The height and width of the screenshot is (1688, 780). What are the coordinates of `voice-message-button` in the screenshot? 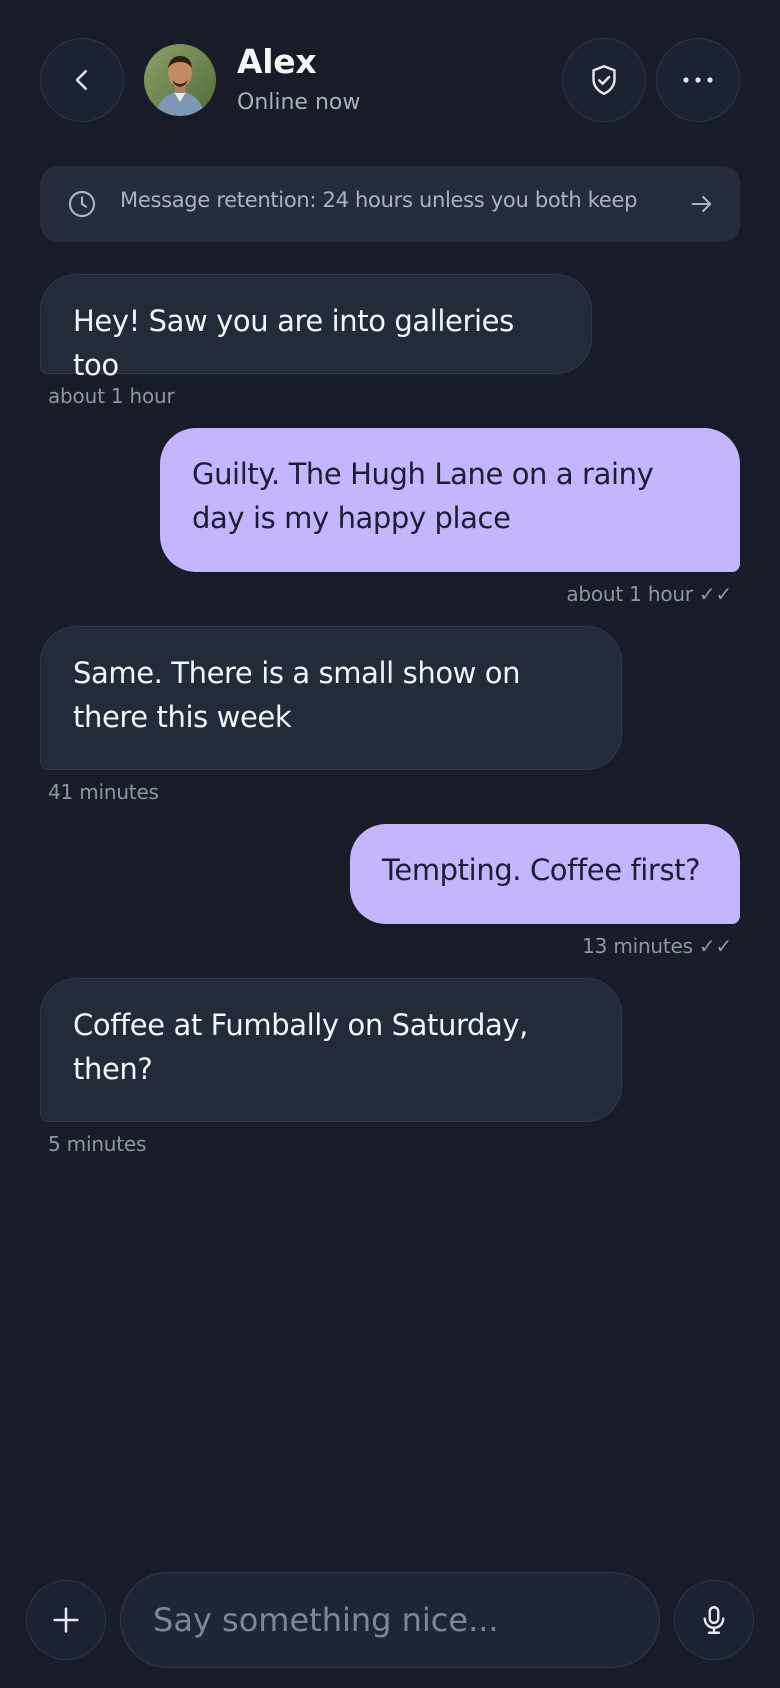 It's located at (714, 1620).